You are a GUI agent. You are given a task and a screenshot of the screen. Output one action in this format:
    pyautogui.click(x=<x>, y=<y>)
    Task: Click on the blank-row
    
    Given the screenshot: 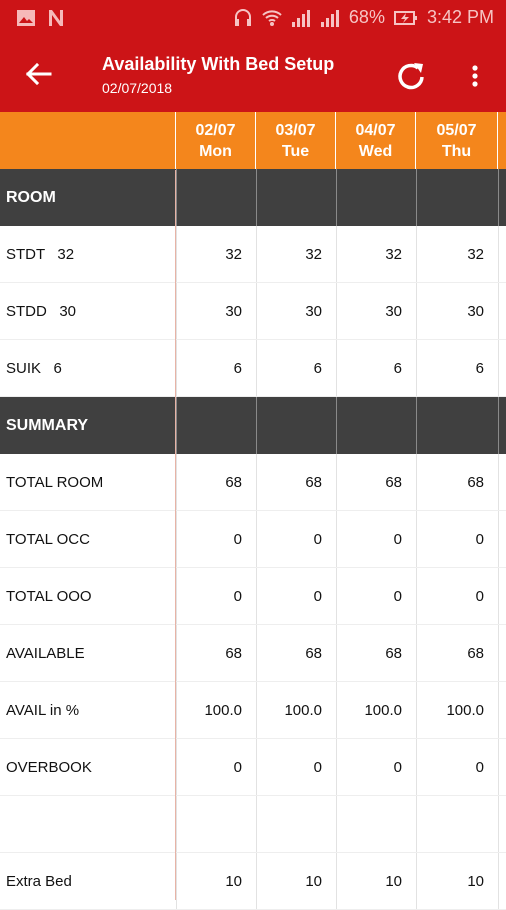 What is the action you would take?
    pyautogui.click(x=253, y=824)
    